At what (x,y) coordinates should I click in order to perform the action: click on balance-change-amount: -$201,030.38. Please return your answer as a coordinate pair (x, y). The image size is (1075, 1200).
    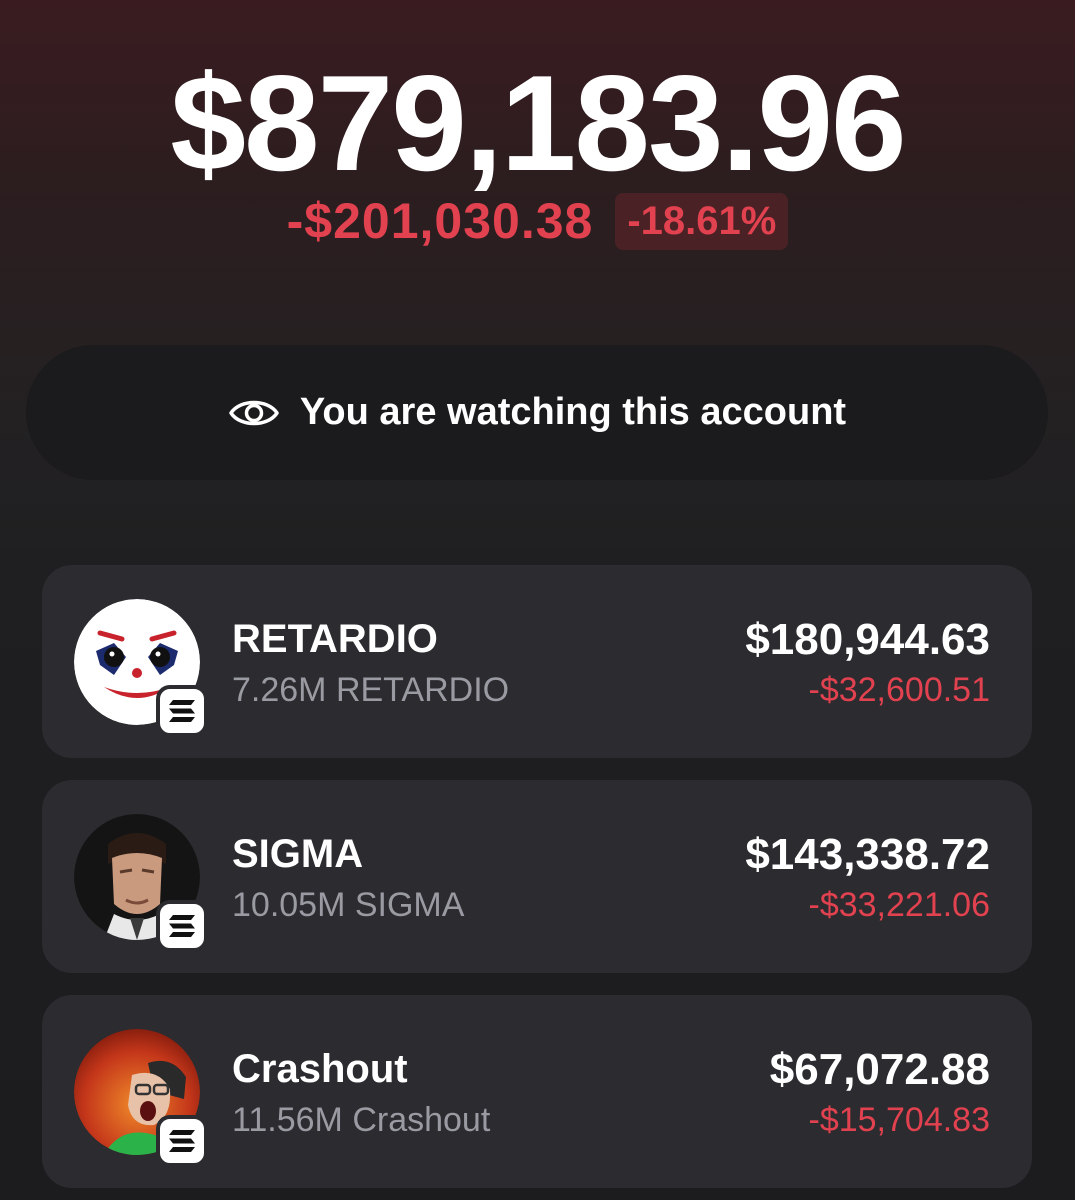
    Looking at the image, I should click on (440, 221).